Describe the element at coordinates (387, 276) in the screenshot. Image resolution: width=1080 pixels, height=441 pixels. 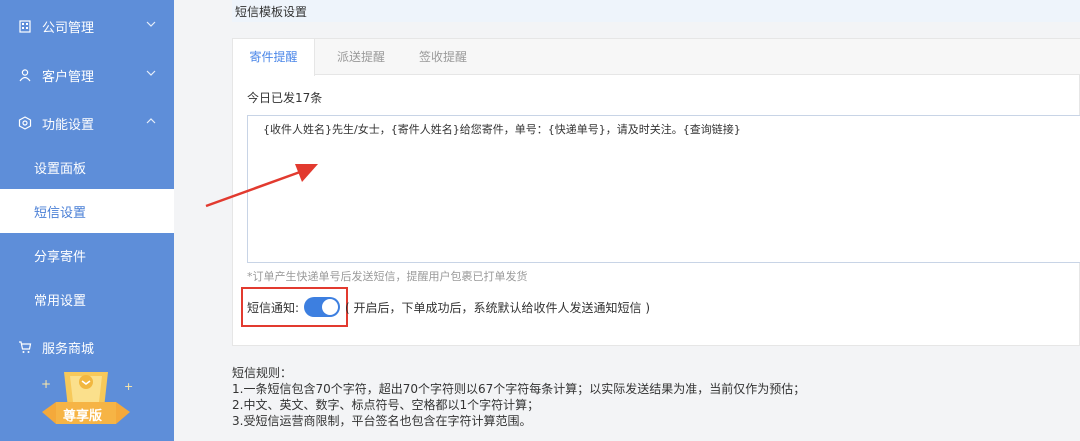
I see `template-hint: *订单产生快递单号后发送短信，提醒用户包裹已打单发货` at that location.